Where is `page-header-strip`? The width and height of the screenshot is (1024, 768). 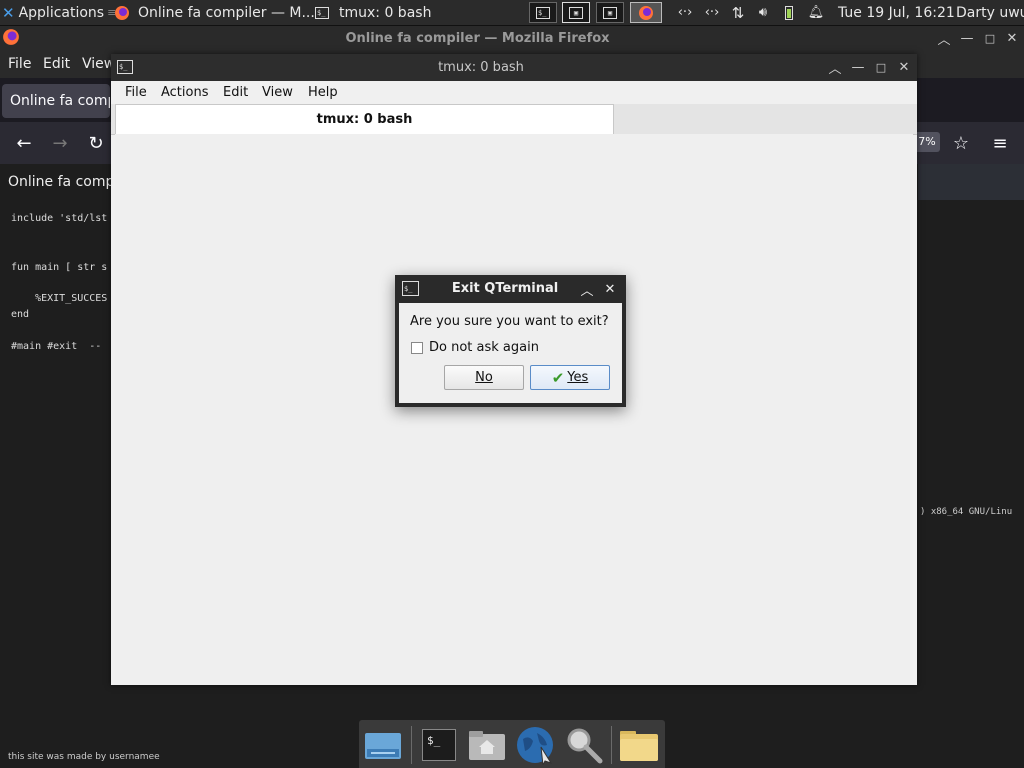 page-header-strip is located at coordinates (971, 182).